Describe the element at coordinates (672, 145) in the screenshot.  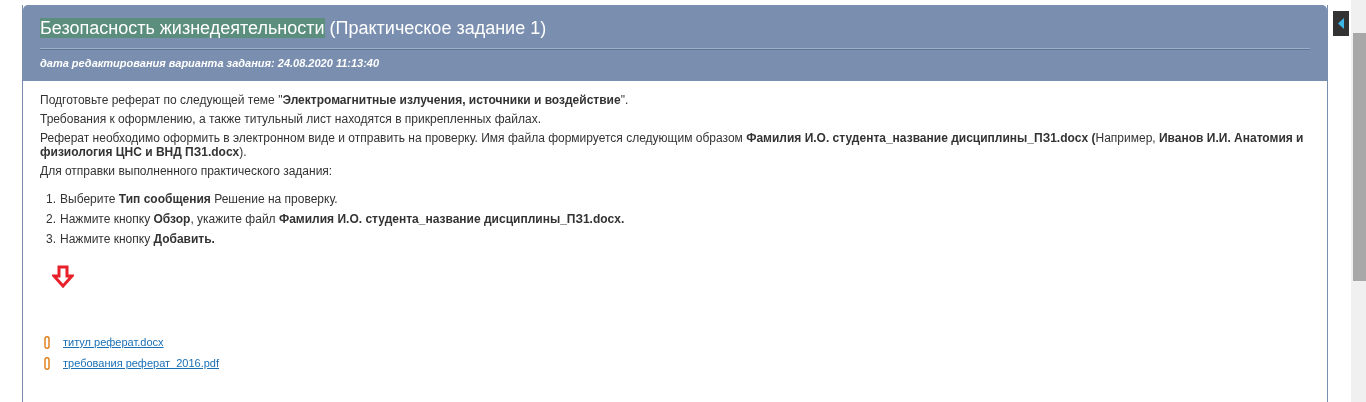
I see `task-paragraph: Реферат необходимо оформить в электронном виде и отправить на проверку. Имя файла формируется следующим образом Фамилия И.О. студента_название дисциплины_ПЗ1.docx (Например, Иванов И.И. Анатомия и физиология ЦНС и ВНД ПЗ1.docx).` at that location.